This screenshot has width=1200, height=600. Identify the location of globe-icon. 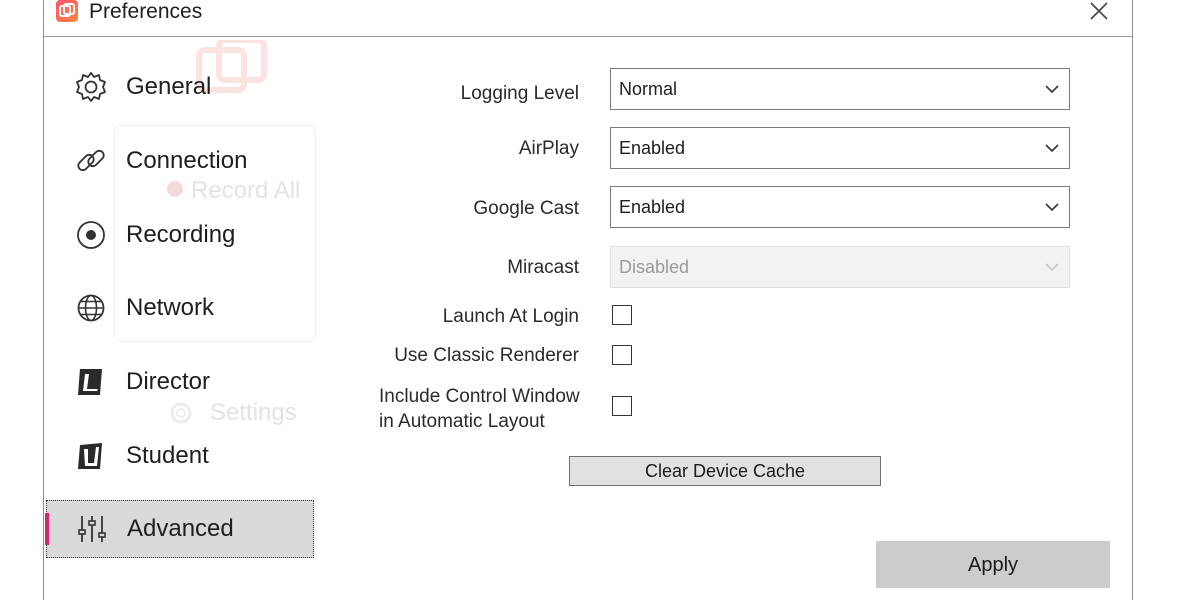
(91, 308).